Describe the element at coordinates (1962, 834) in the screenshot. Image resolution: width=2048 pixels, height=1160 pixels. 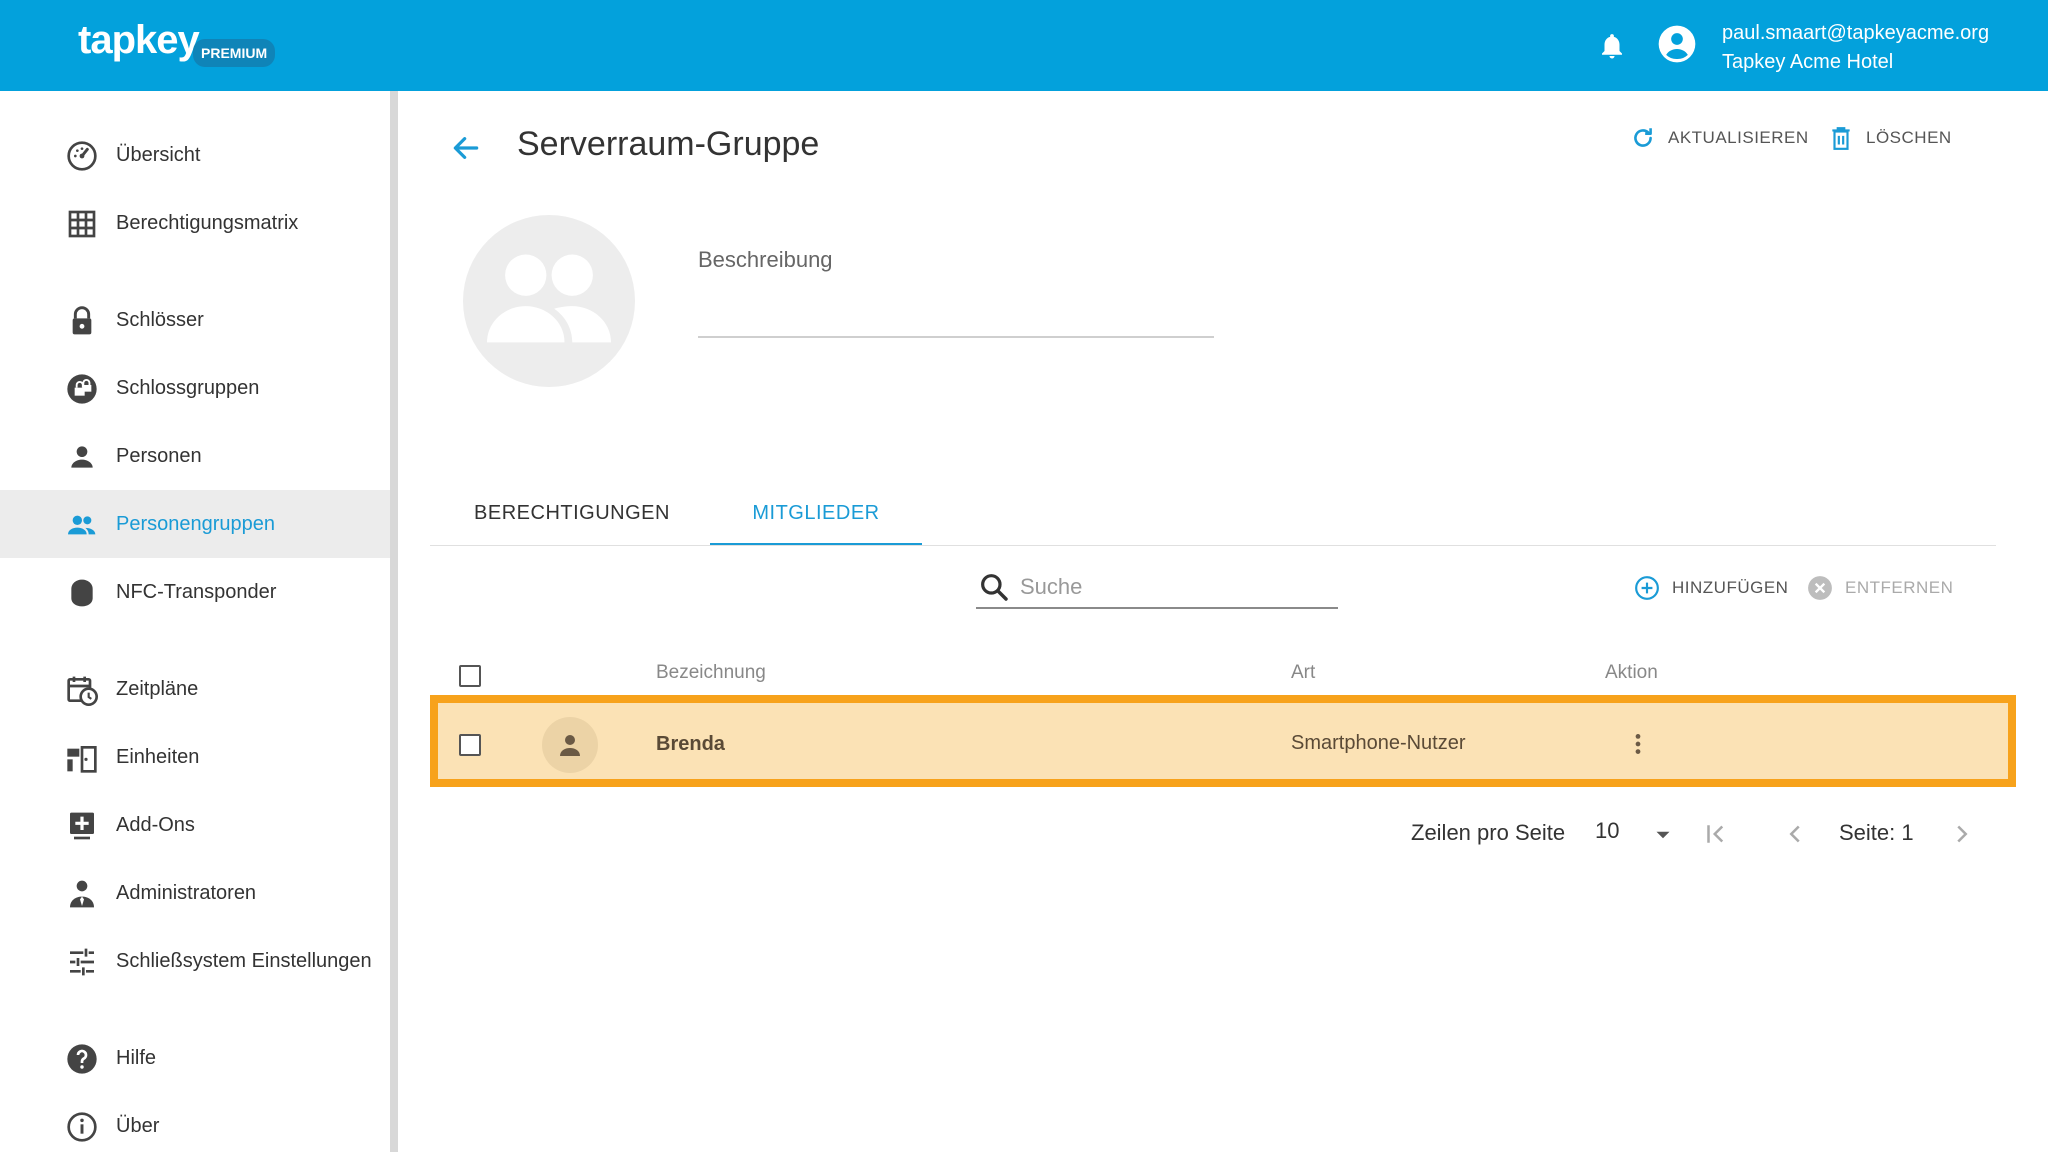
I see `next-page-icon` at that location.